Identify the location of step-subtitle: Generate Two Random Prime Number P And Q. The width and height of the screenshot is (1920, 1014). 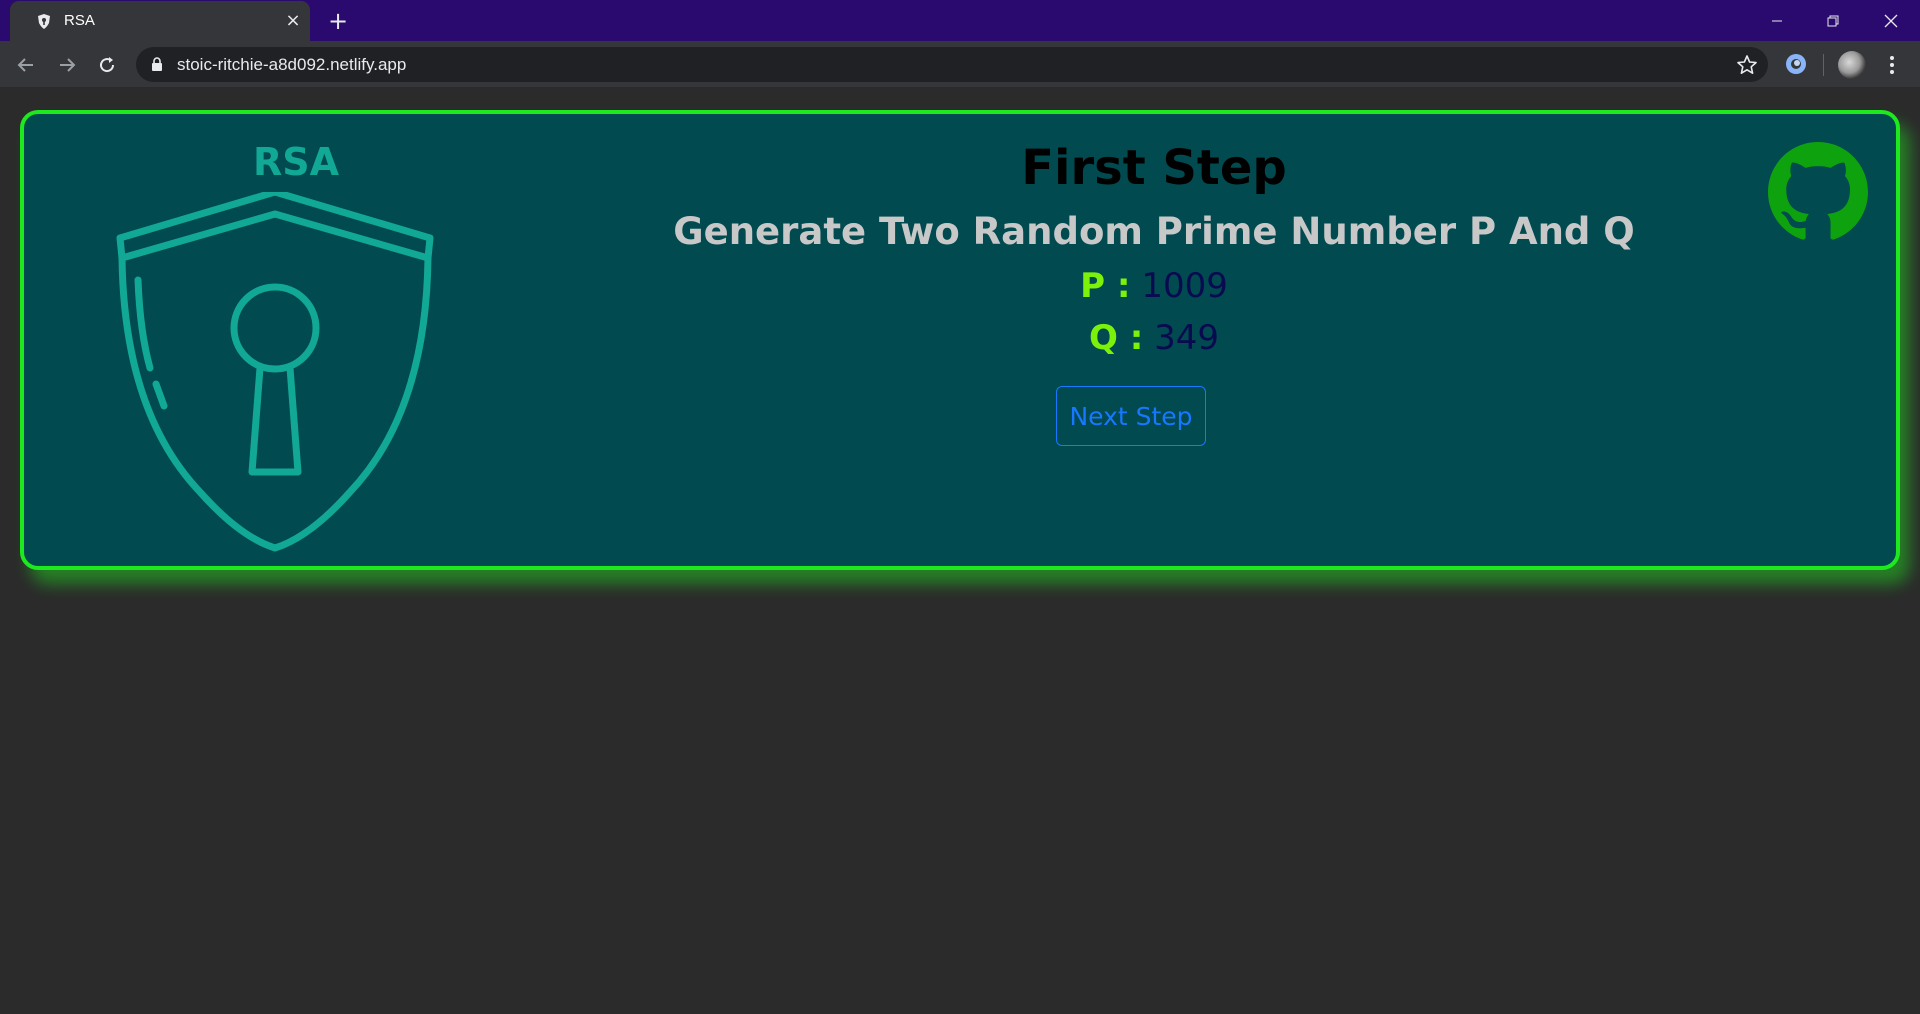
(1154, 231).